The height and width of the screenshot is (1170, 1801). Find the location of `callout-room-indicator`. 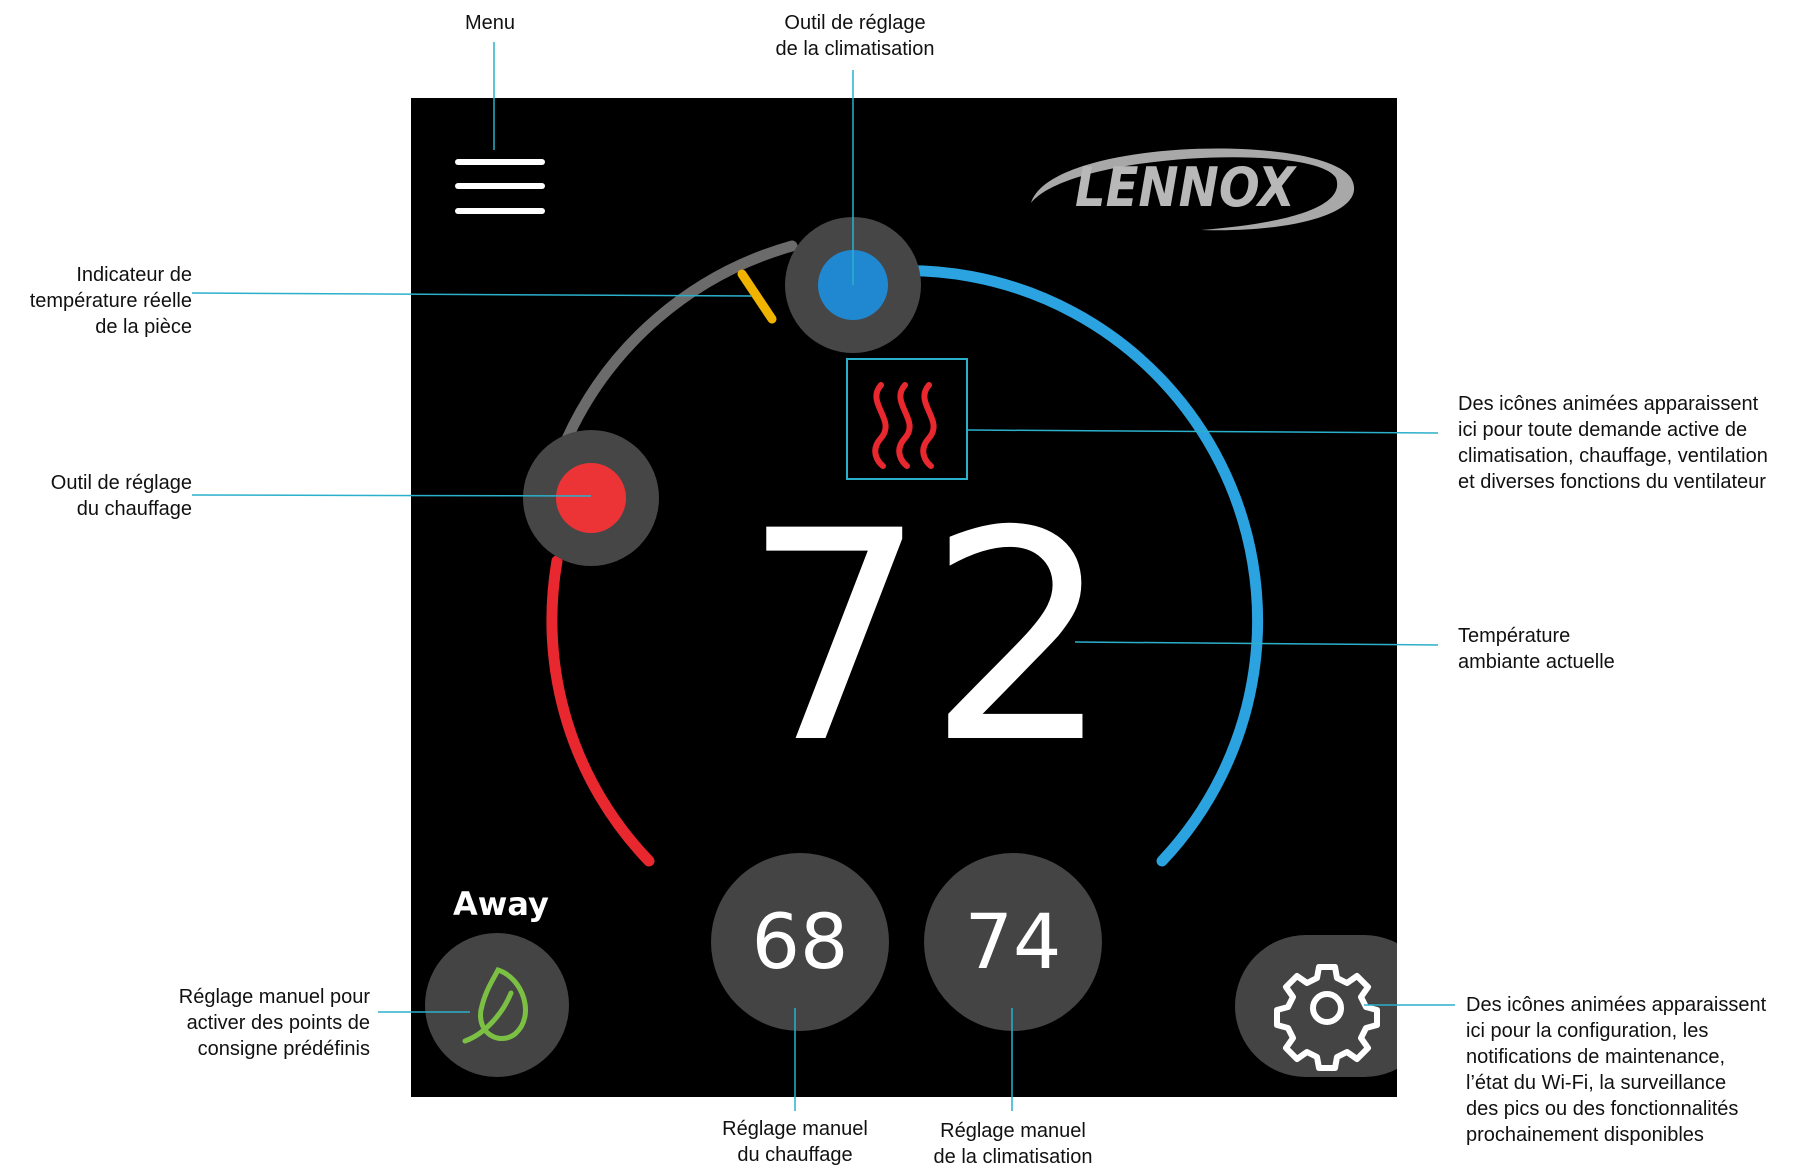

callout-room-indicator is located at coordinates (472, 294).